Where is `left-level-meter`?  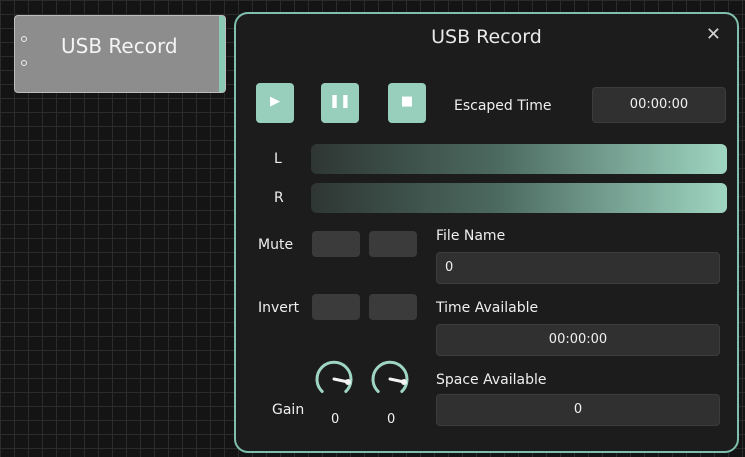 left-level-meter is located at coordinates (519, 159).